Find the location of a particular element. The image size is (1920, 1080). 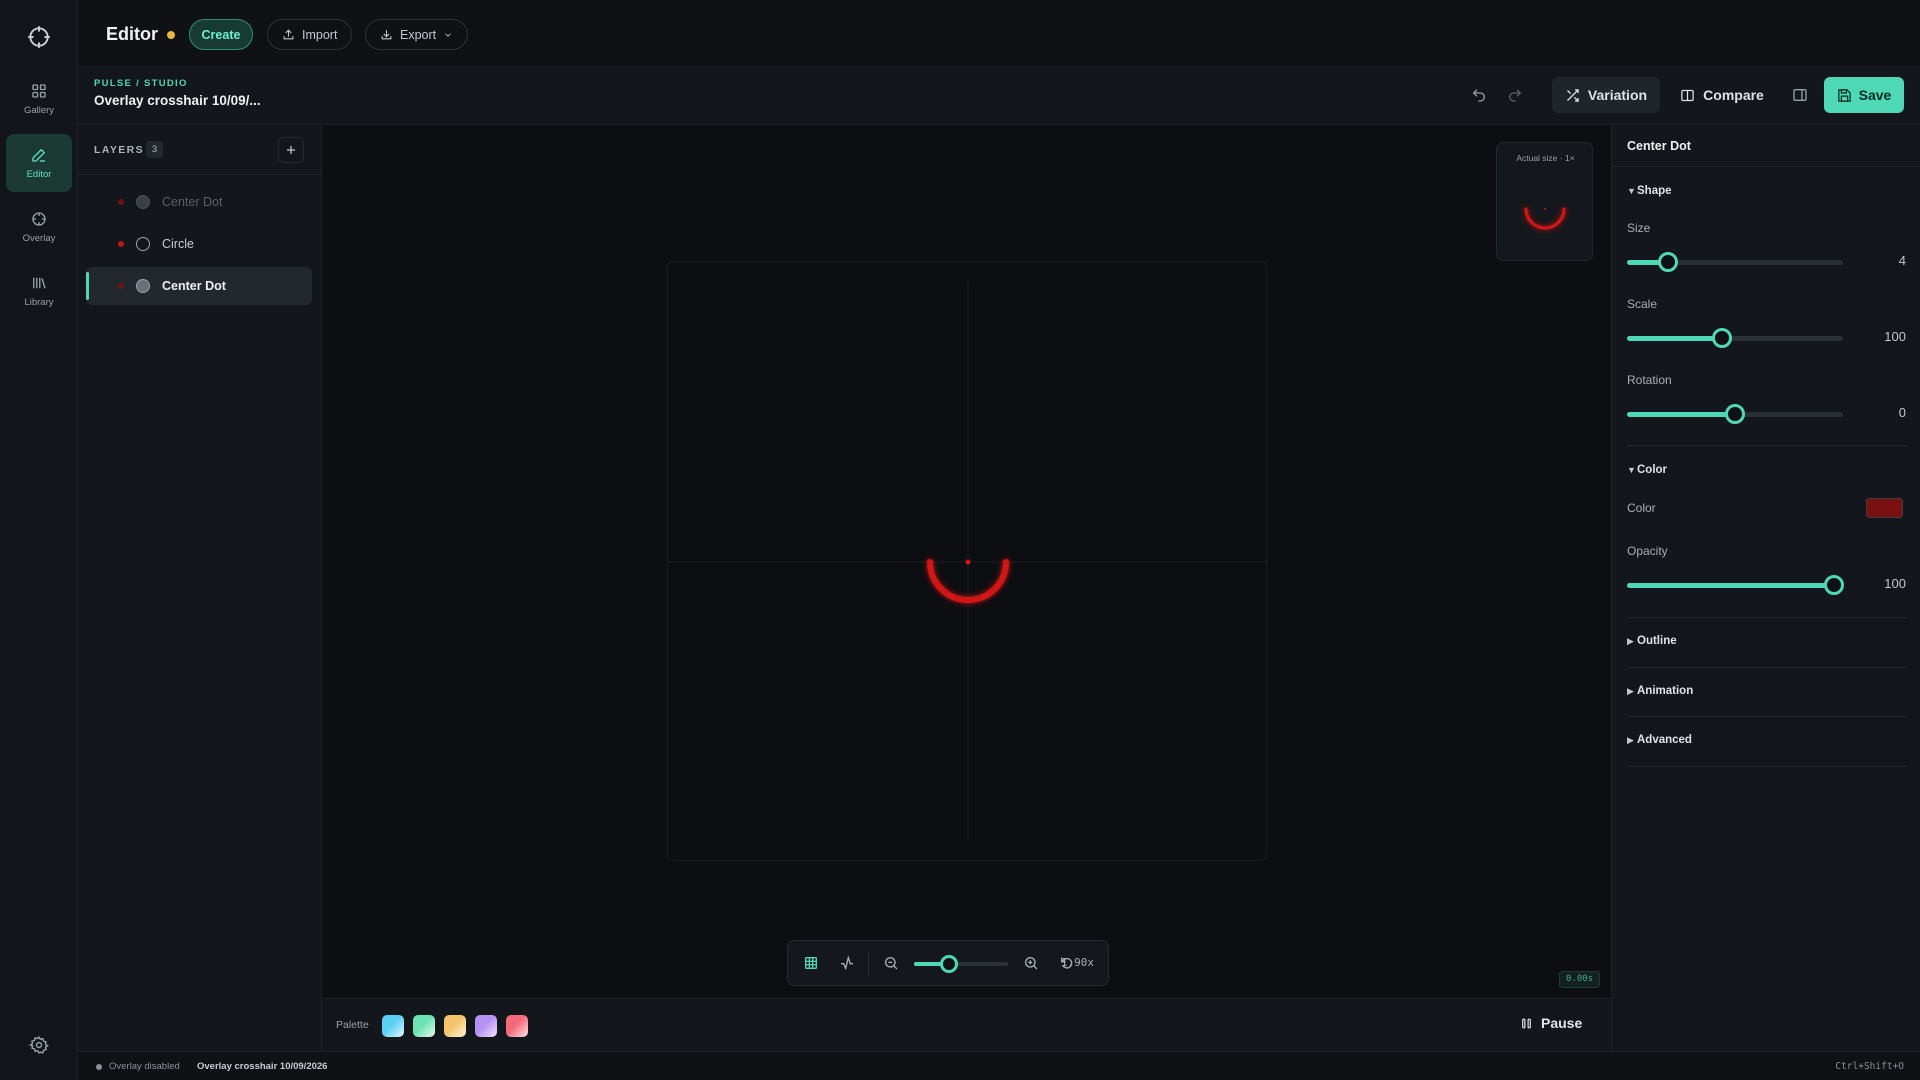

layer-color-dot is located at coordinates (121, 202).